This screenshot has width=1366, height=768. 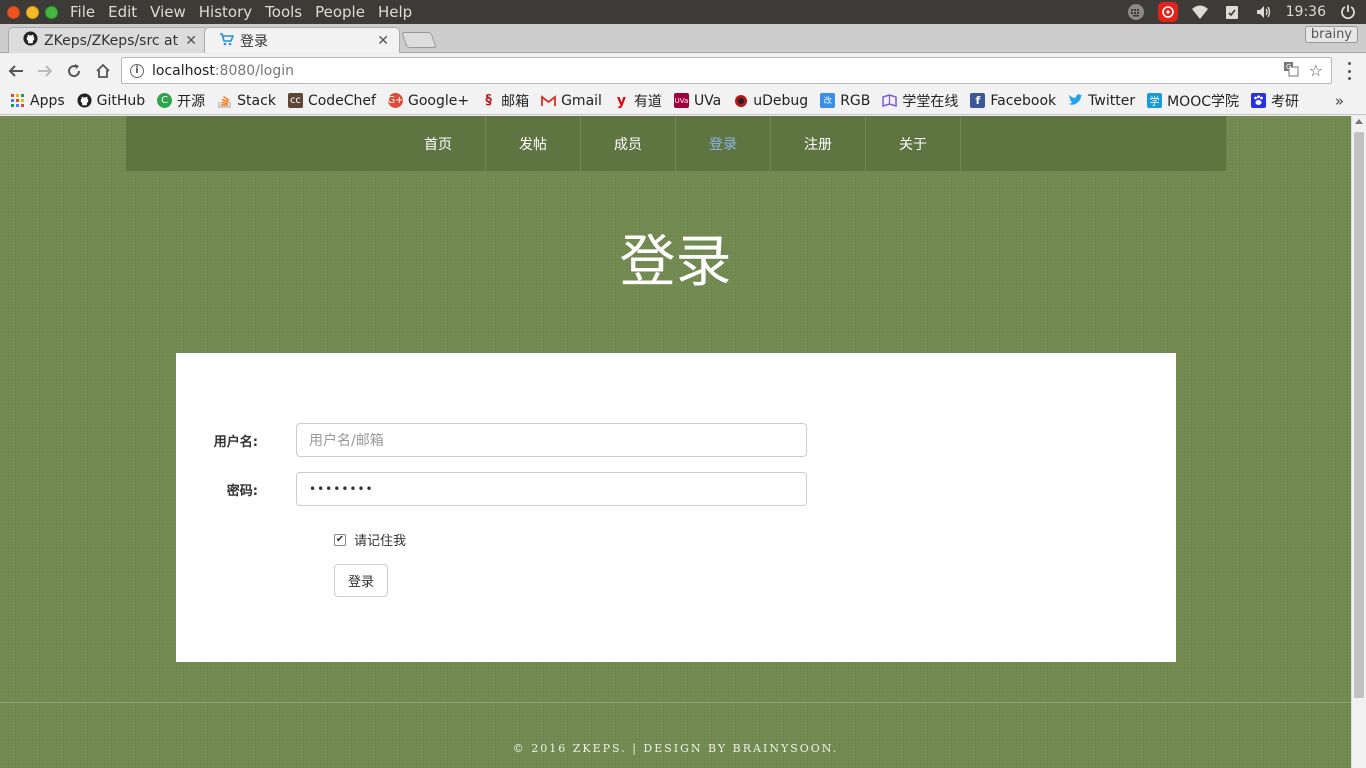 What do you see at coordinates (168, 12) in the screenshot?
I see `menu-view: View` at bounding box center [168, 12].